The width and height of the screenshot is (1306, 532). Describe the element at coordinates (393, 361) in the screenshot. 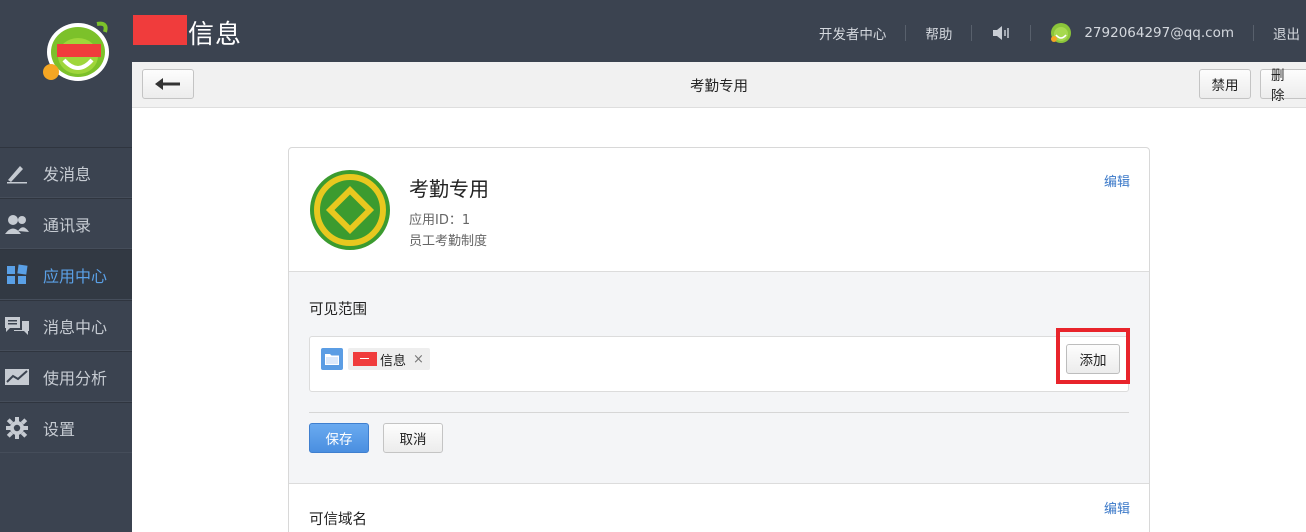

I see `scope-tag-label: 信息` at that location.